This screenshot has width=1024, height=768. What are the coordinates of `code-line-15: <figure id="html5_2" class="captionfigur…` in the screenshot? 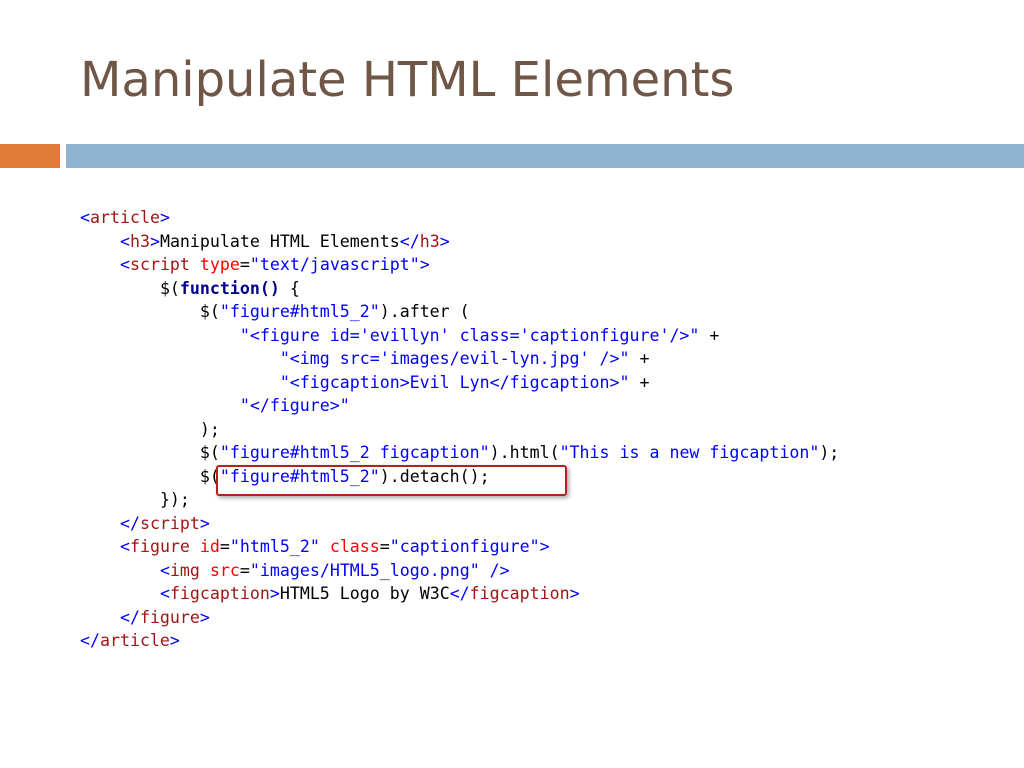 It's located at (459, 547).